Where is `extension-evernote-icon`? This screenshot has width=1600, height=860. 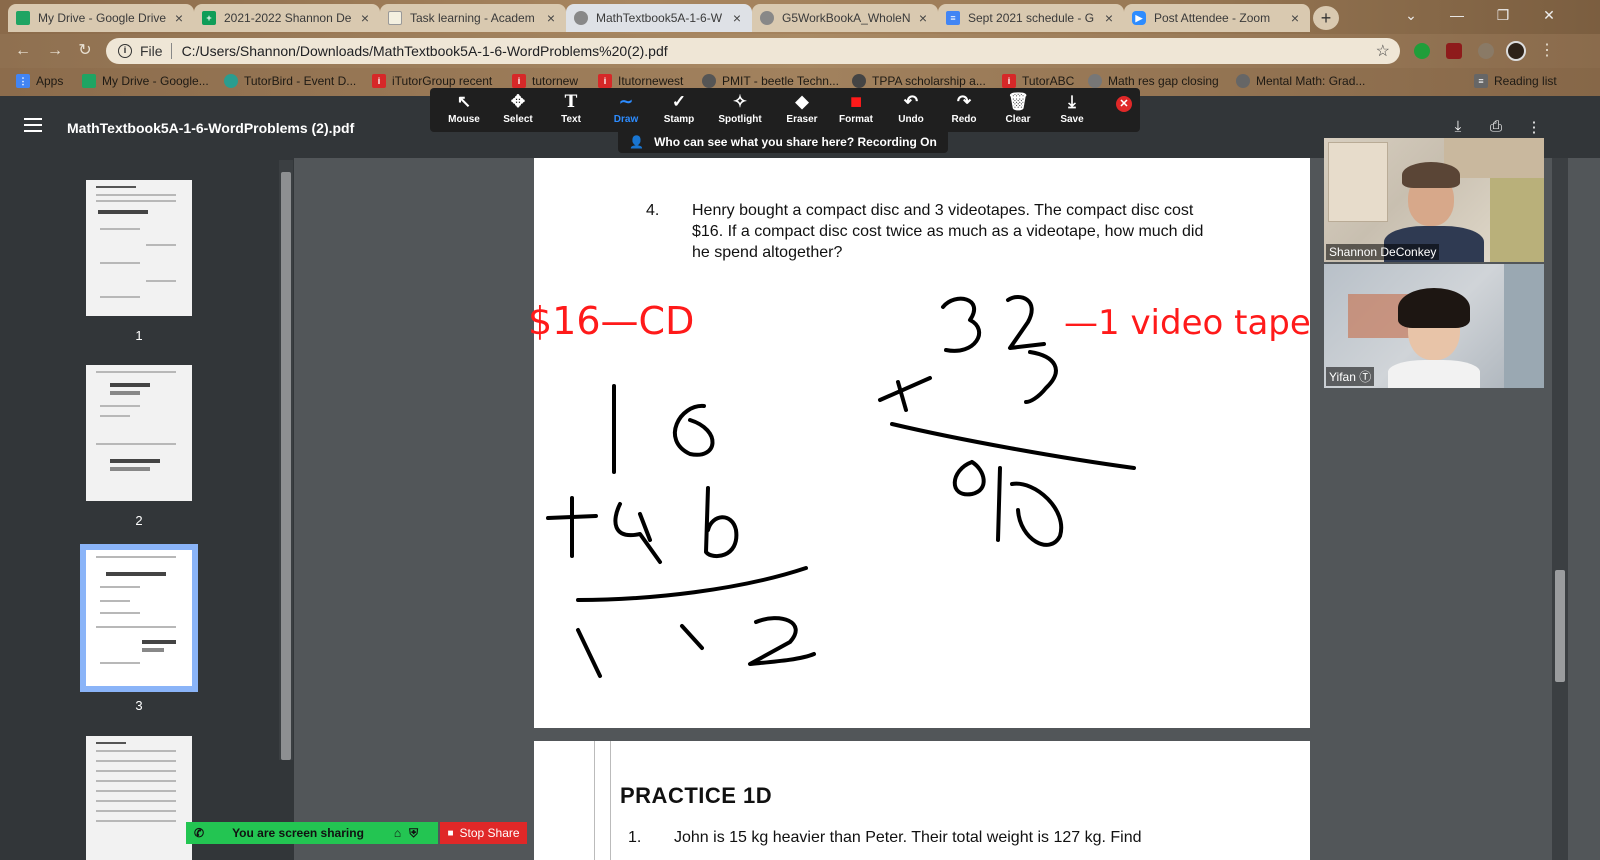
extension-evernote-icon is located at coordinates (1422, 51).